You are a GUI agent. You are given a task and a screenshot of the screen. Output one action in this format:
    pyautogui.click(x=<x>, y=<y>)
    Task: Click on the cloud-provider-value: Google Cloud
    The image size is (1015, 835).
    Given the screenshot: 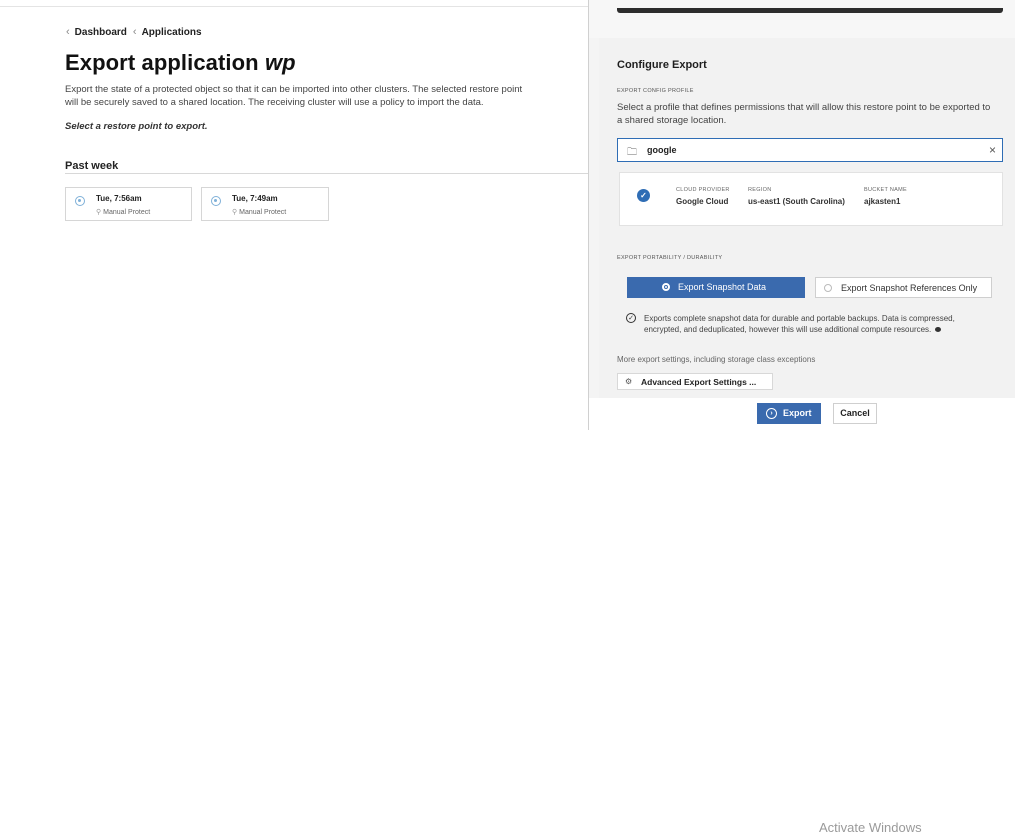 What is the action you would take?
    pyautogui.click(x=702, y=201)
    